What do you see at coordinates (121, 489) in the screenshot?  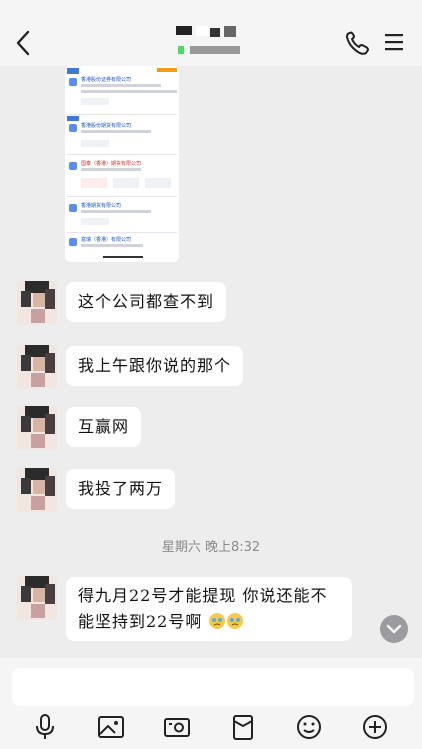 I see `message-bubble: 我投了两万` at bounding box center [121, 489].